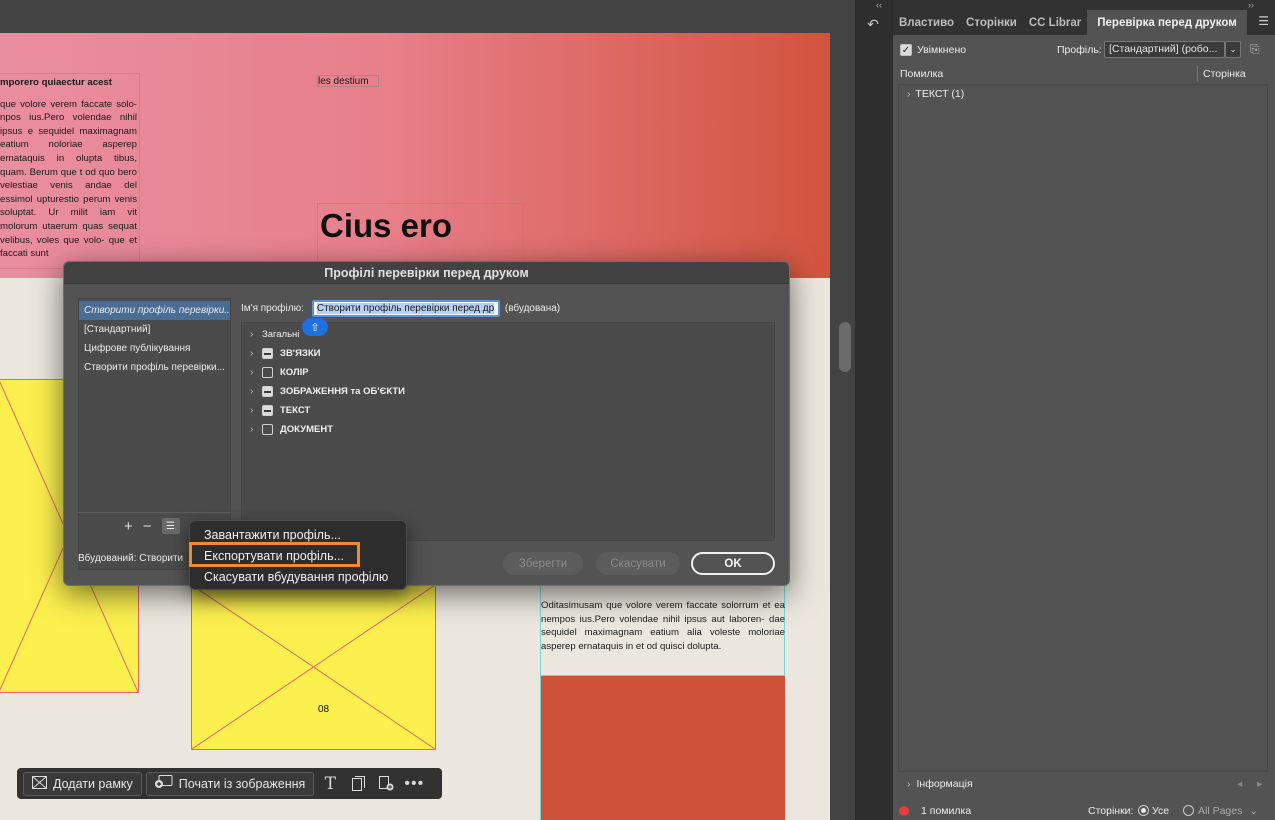 Image resolution: width=1275 pixels, height=820 pixels. What do you see at coordinates (1188, 810) in the screenshot?
I see `pages-range-radio` at bounding box center [1188, 810].